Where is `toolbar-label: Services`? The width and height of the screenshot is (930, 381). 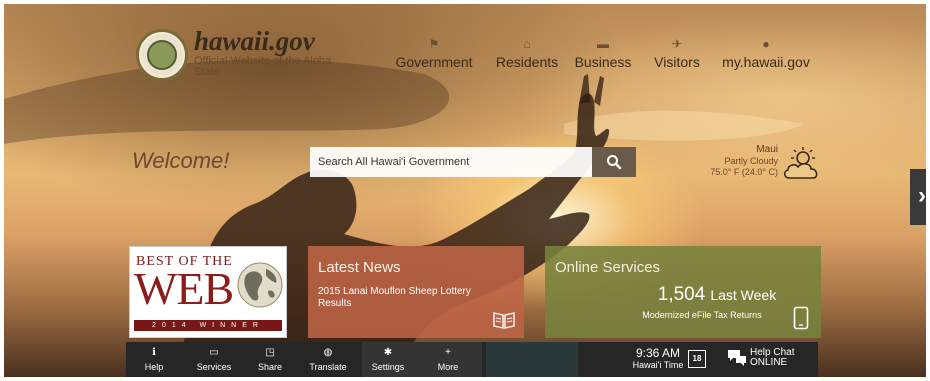
toolbar-label: Services is located at coordinates (214, 367).